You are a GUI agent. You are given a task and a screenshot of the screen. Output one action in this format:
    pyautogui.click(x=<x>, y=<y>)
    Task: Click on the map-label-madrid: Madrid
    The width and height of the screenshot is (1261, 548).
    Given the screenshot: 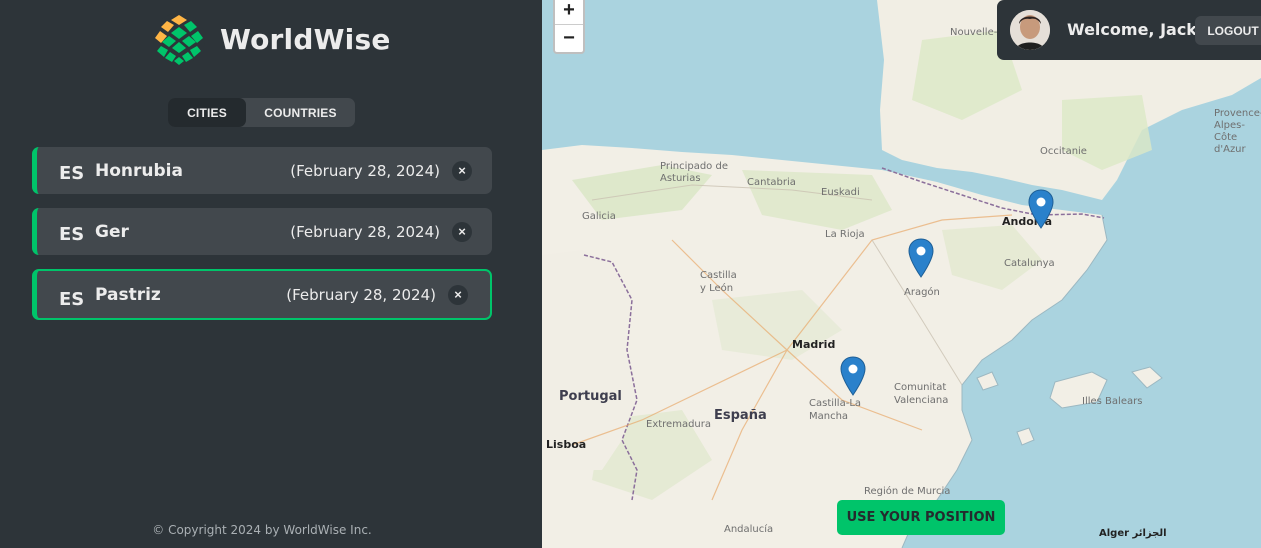 What is the action you would take?
    pyautogui.click(x=814, y=344)
    